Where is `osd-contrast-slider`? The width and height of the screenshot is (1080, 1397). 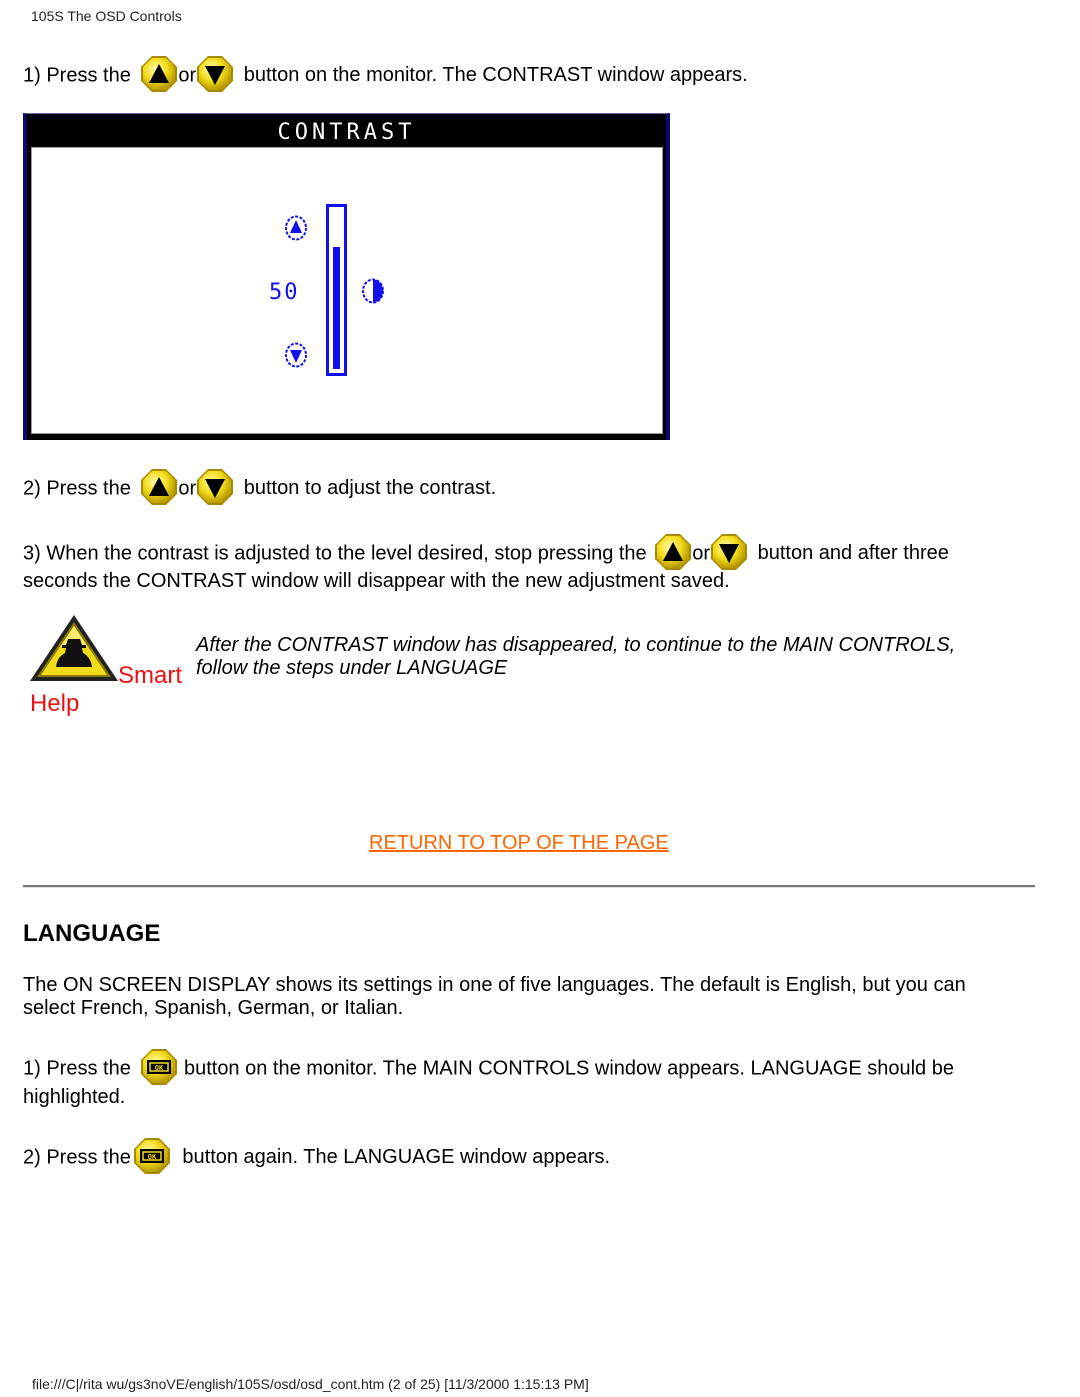 osd-contrast-slider is located at coordinates (336, 290).